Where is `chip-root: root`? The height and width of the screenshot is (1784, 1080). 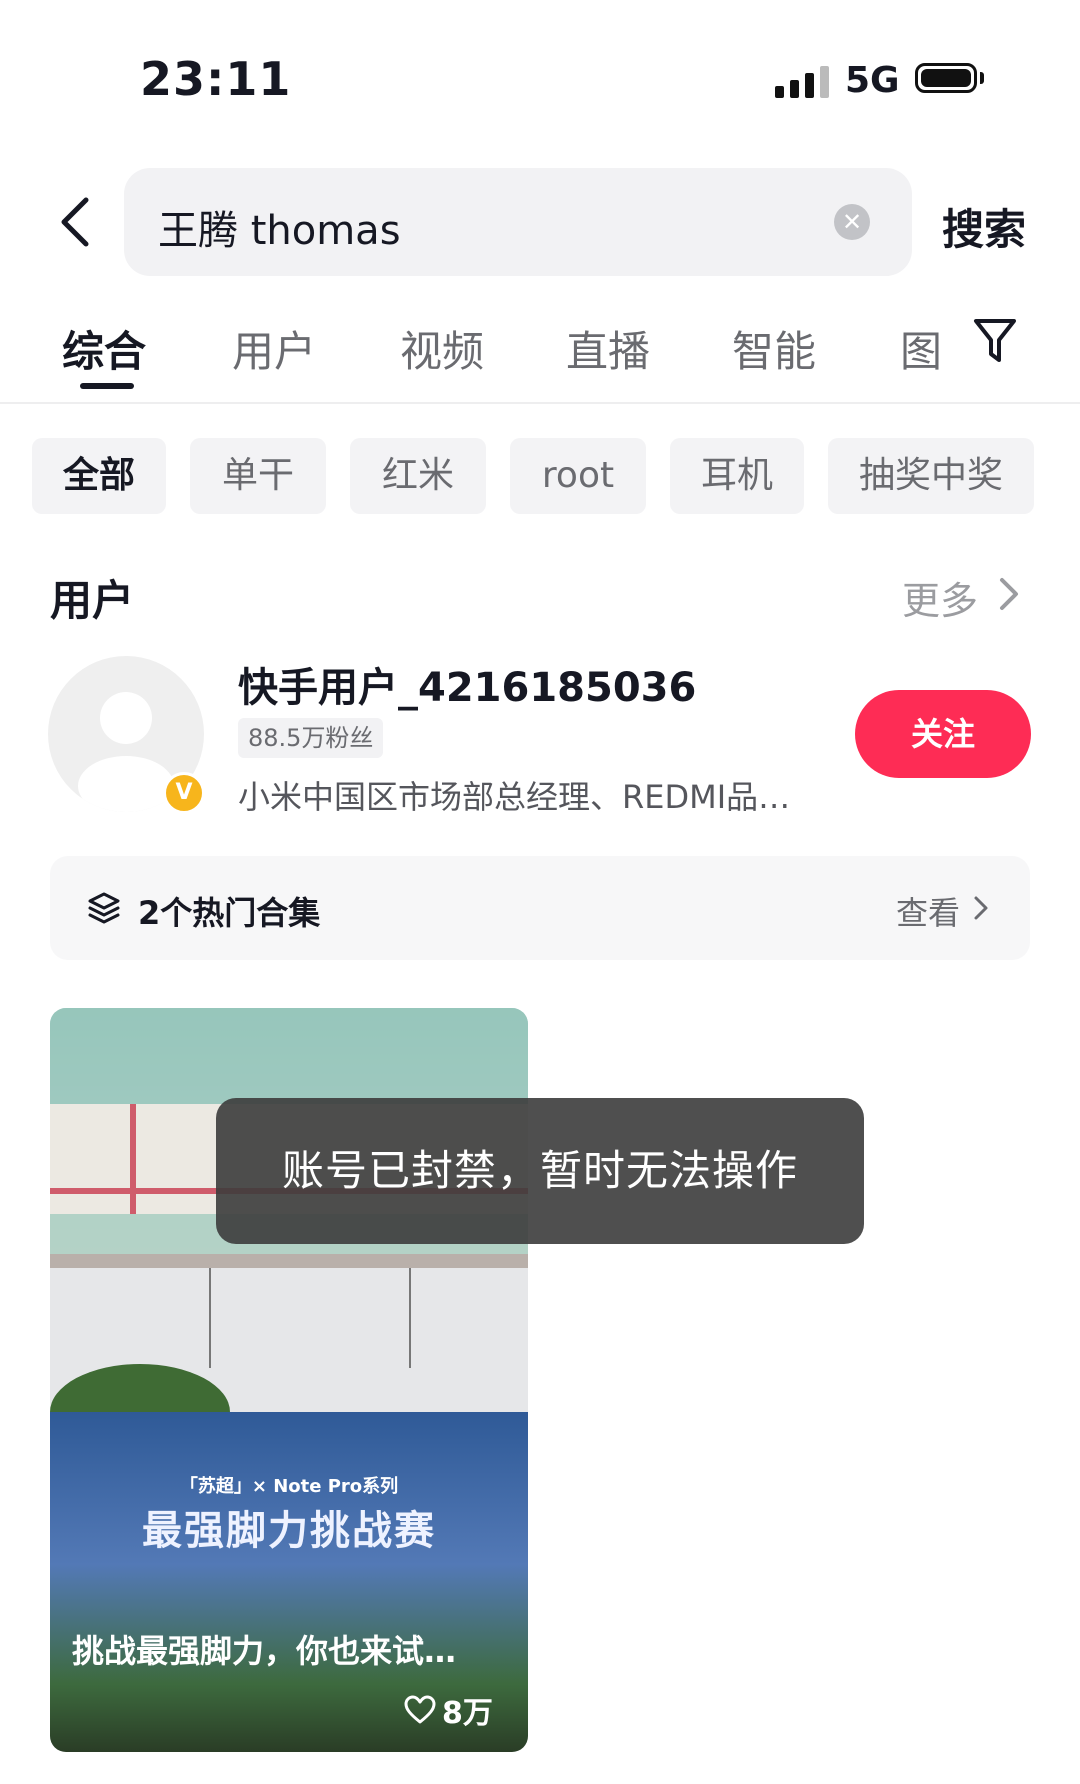
chip-root: root is located at coordinates (578, 476).